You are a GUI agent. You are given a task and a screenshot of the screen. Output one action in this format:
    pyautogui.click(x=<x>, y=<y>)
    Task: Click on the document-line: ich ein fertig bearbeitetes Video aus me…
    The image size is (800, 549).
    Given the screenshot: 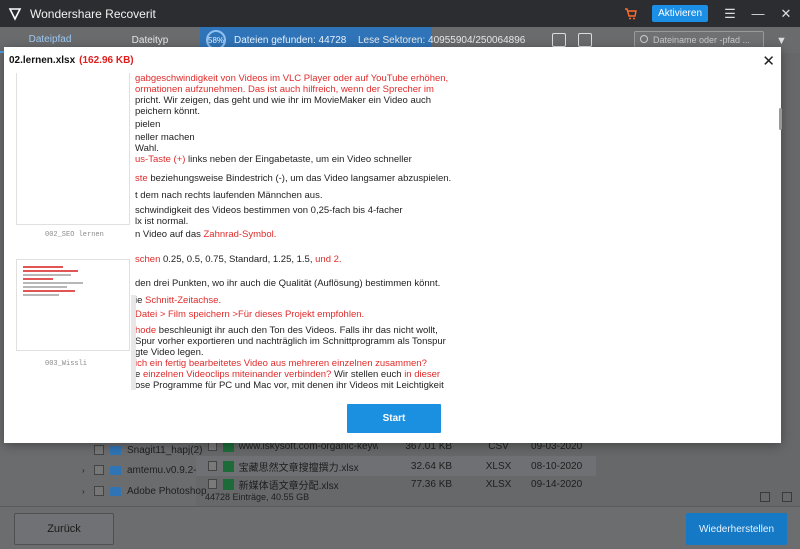 What is the action you would take?
    pyautogui.click(x=281, y=363)
    